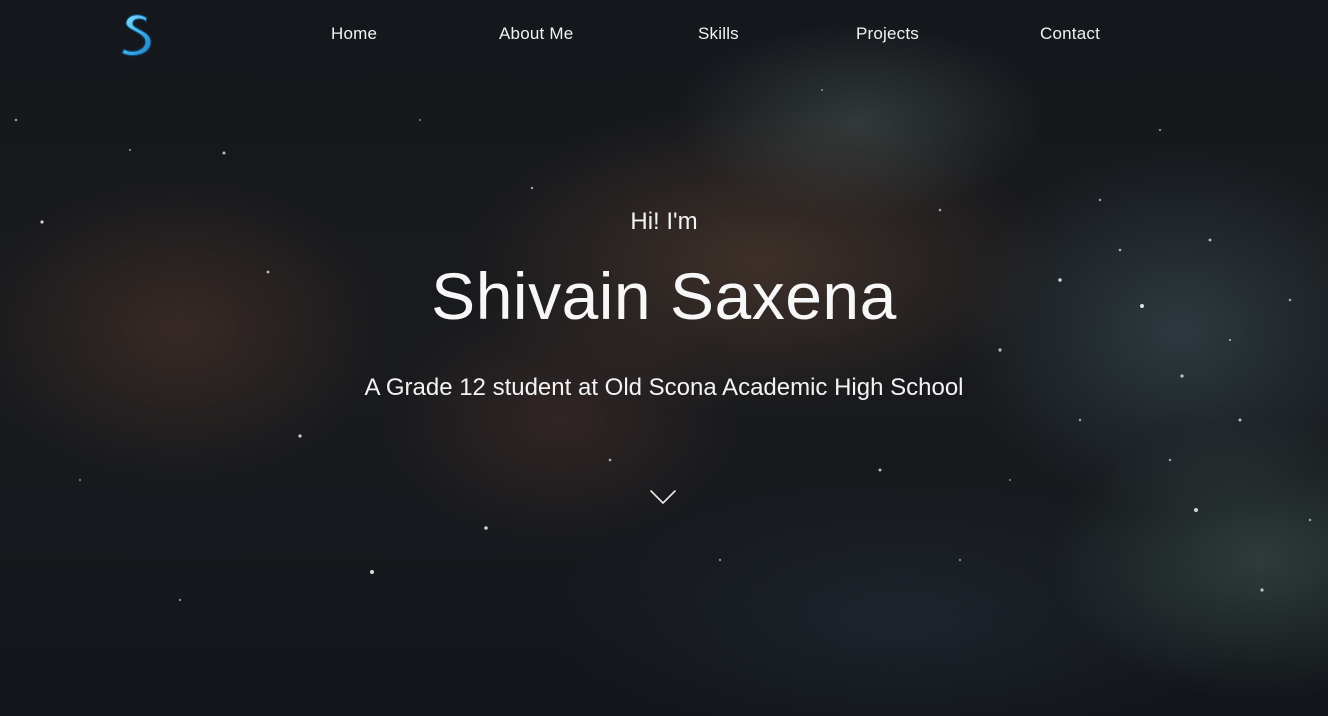 The height and width of the screenshot is (716, 1328). I want to click on nav-link-skills: Skills, so click(718, 34).